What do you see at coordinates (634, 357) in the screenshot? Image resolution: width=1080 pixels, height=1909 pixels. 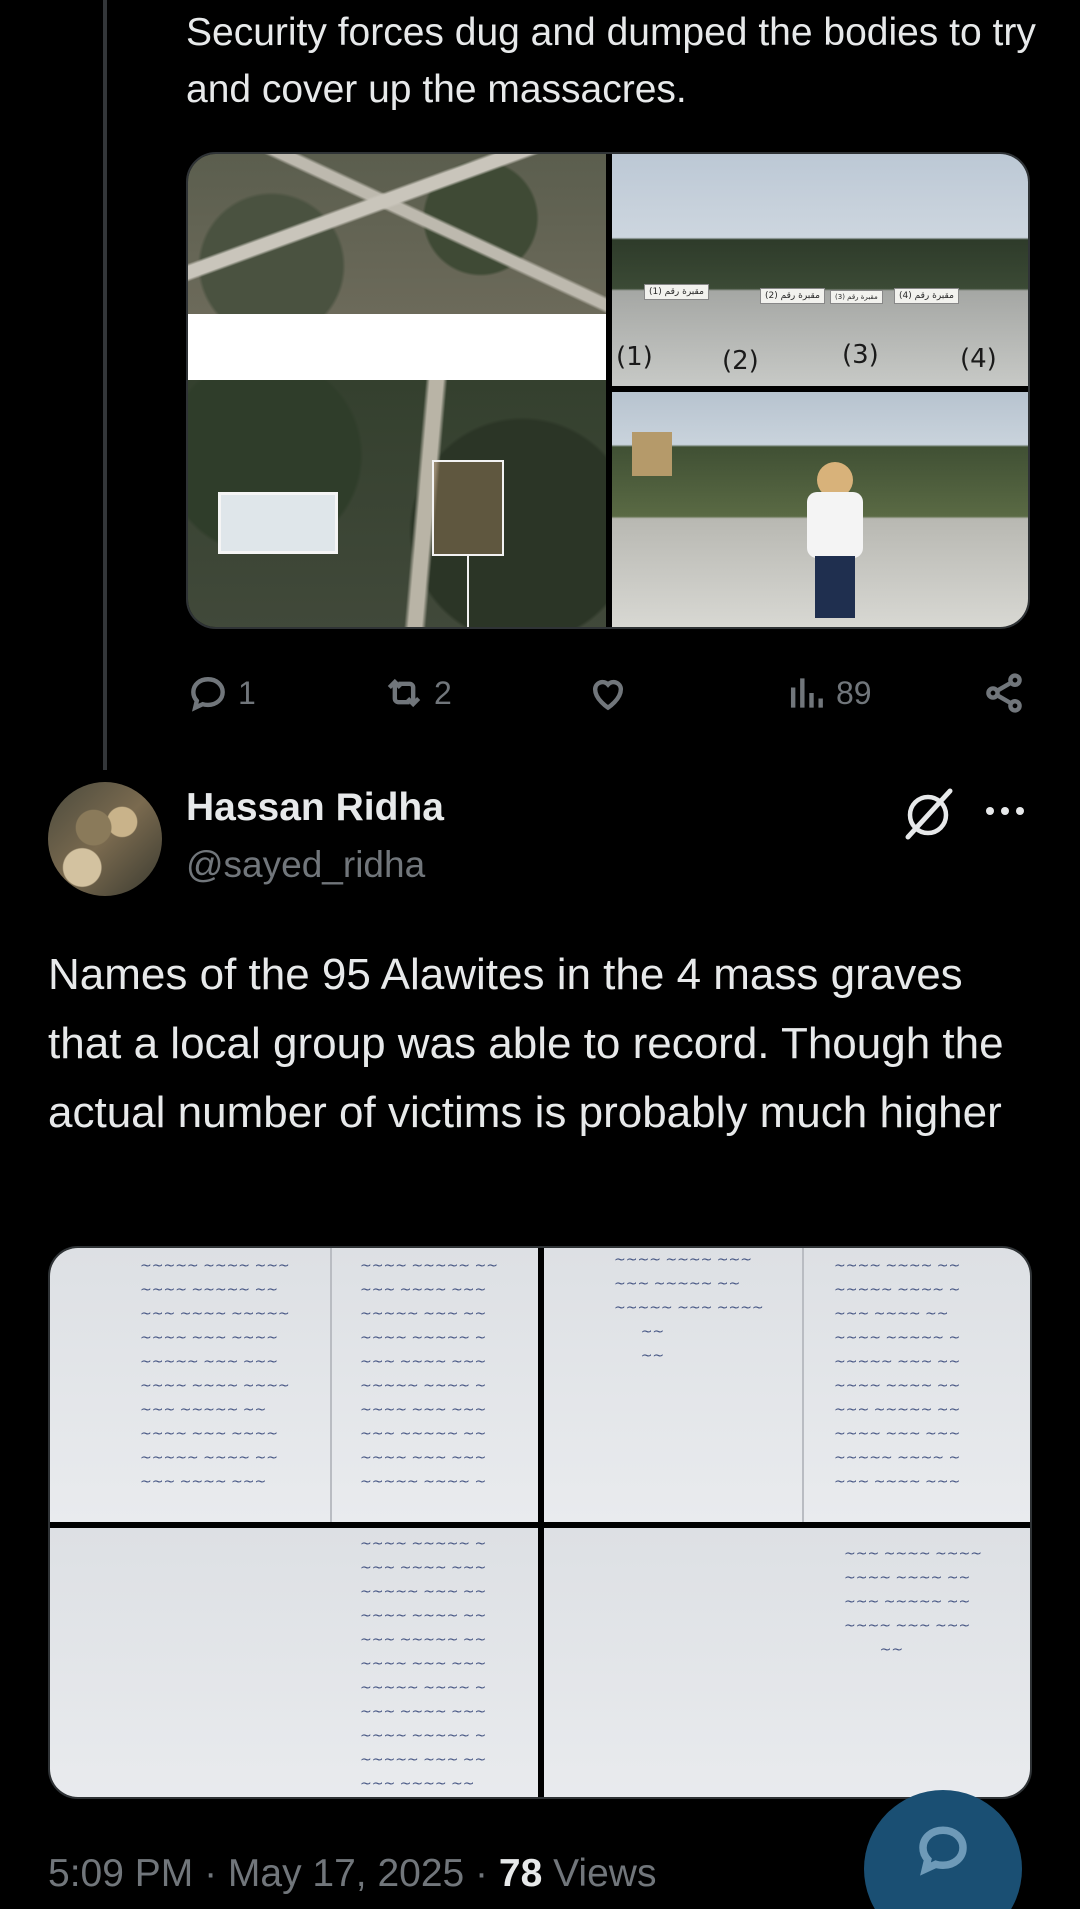 I see `grave-number: (1)` at bounding box center [634, 357].